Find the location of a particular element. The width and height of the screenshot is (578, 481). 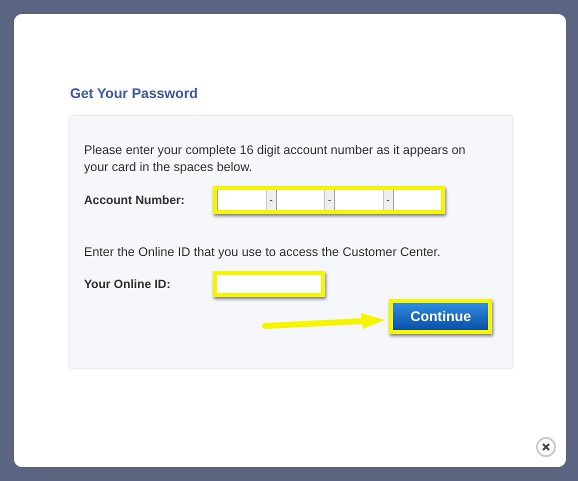

dialog-title: Get Your Password is located at coordinates (134, 93).